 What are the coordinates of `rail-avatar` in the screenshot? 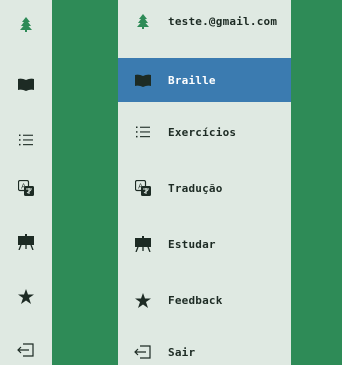 It's located at (26, 24).